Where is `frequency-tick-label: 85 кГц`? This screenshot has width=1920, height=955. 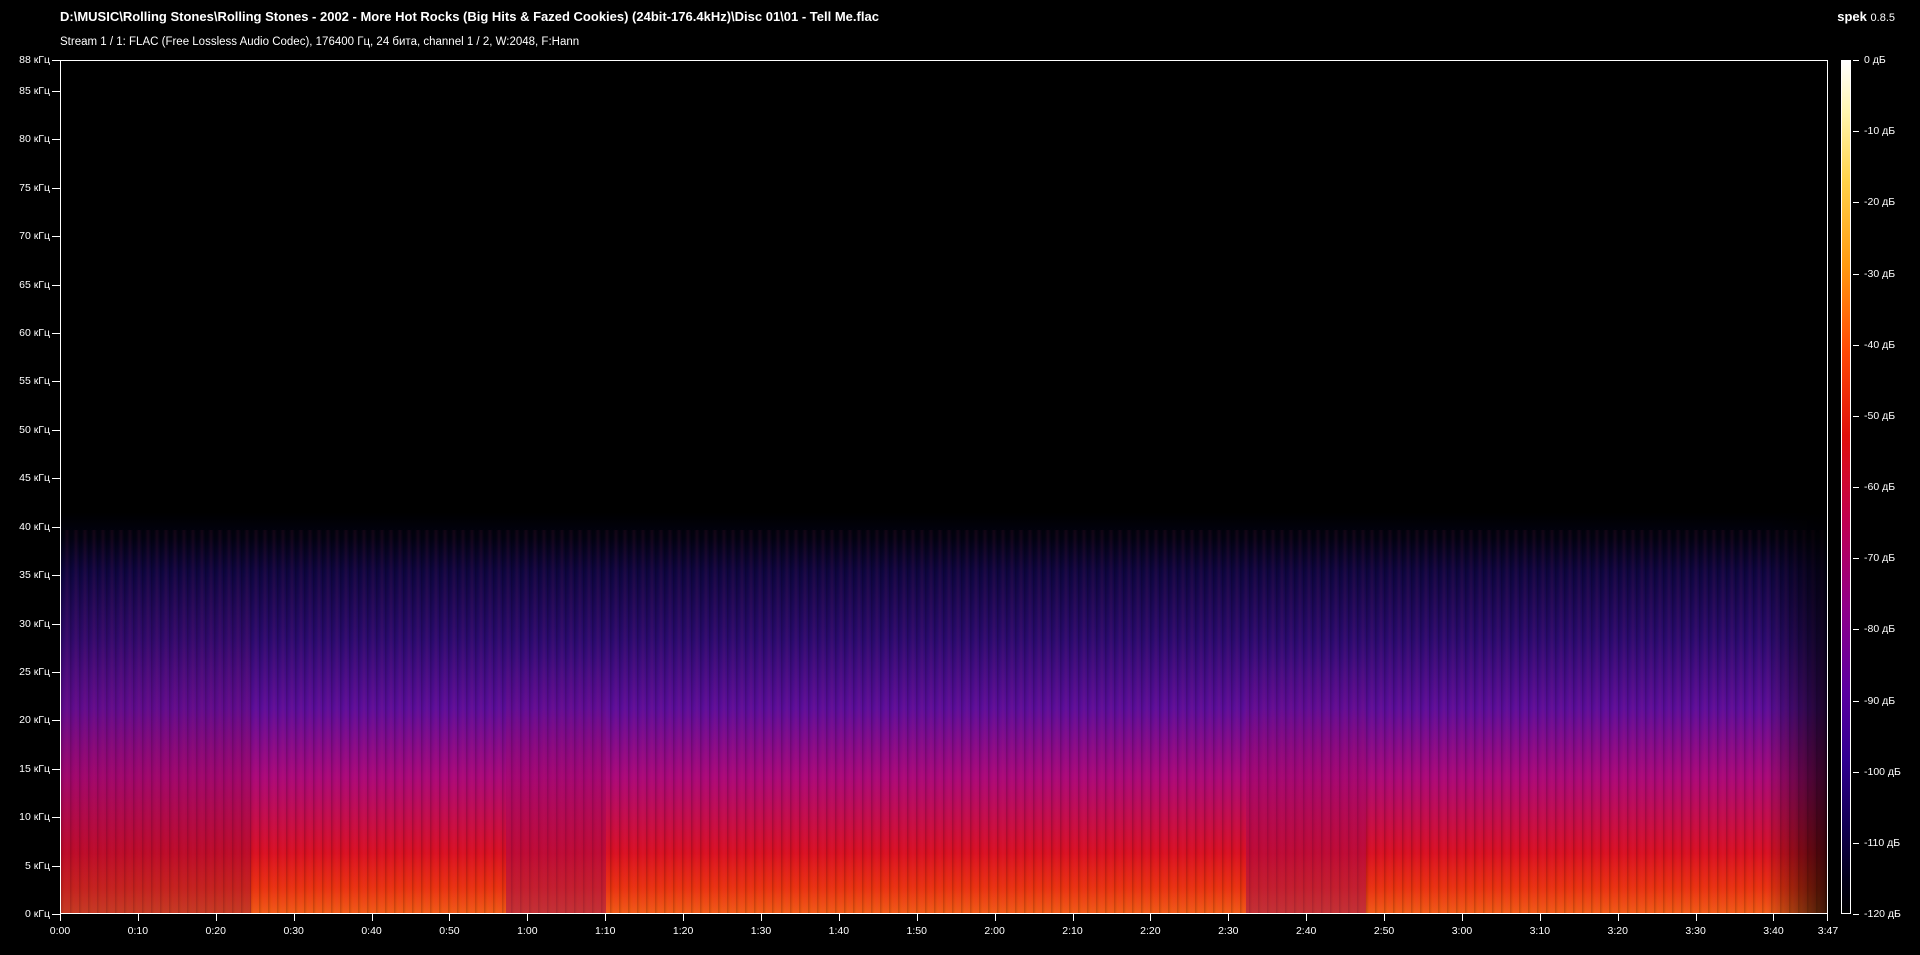
frequency-tick-label: 85 кГц is located at coordinates (34, 90).